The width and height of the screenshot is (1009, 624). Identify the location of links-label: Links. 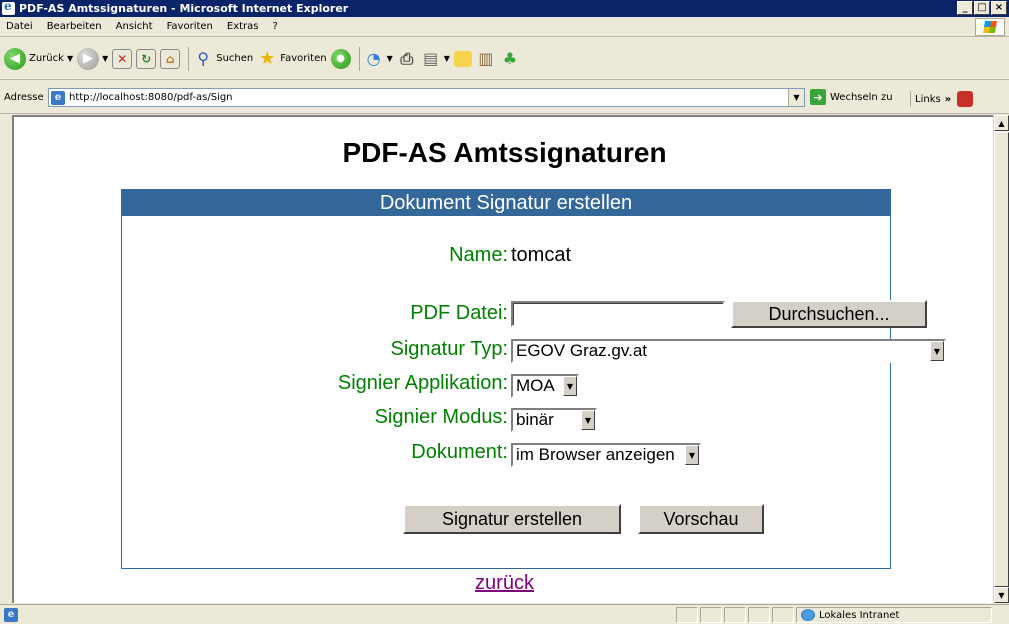
(928, 99).